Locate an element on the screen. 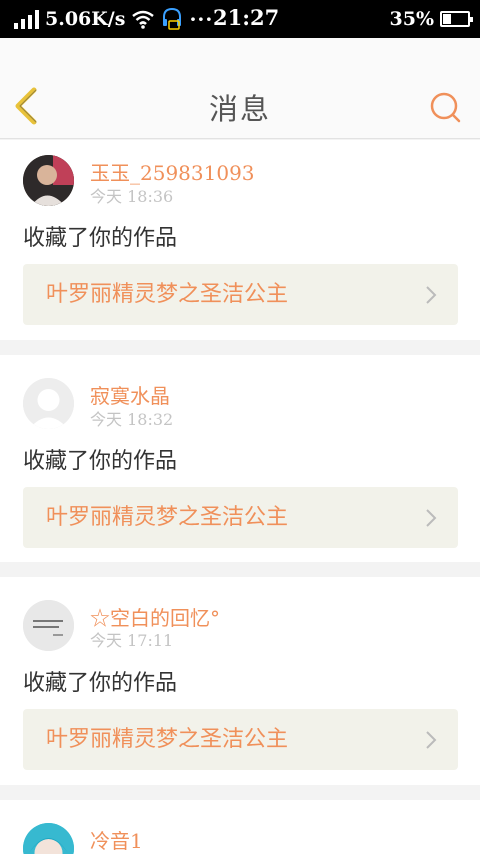  nav-bar: 消息 is located at coordinates (240, 88).